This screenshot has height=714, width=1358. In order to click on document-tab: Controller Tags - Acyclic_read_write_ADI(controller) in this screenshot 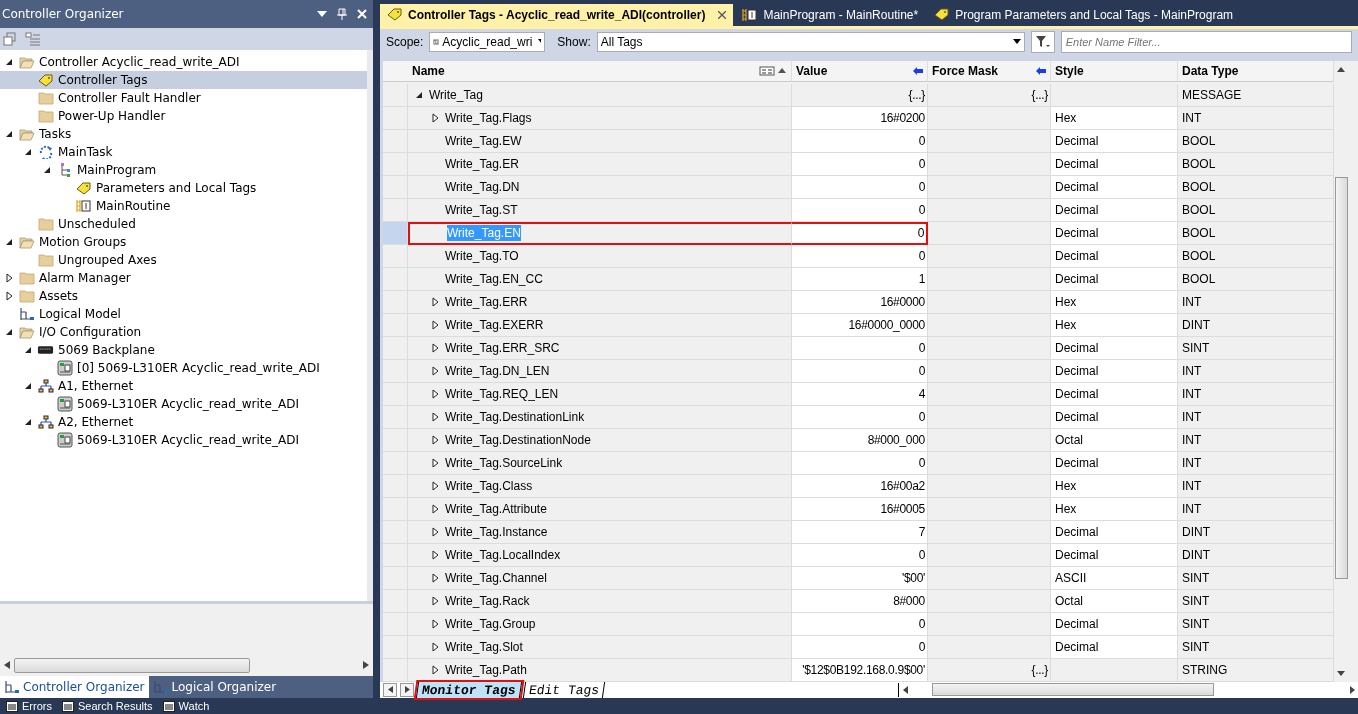, I will do `click(557, 14)`.